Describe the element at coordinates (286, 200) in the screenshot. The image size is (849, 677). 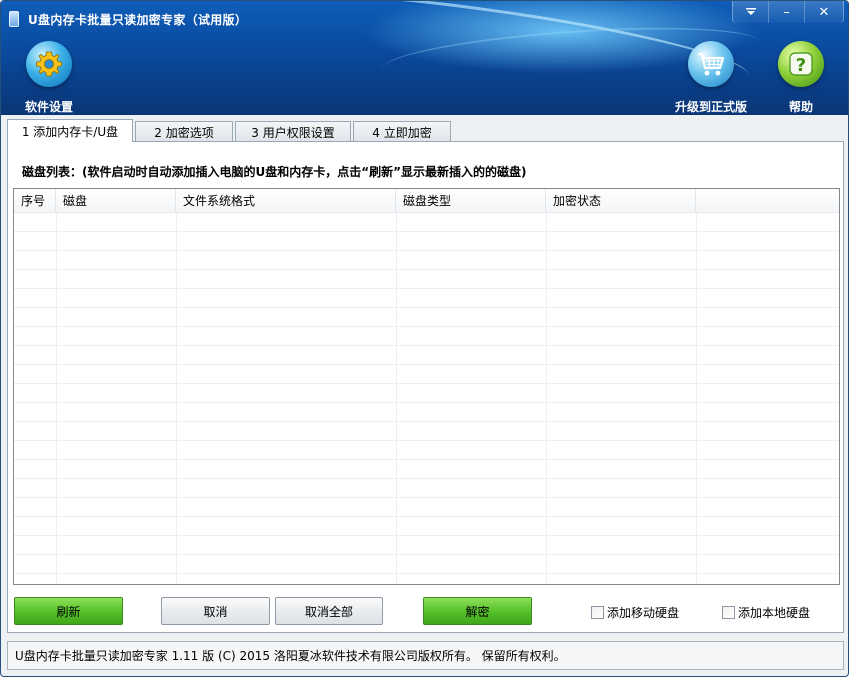
I see `column-header-filesystem: 文件系统格式` at that location.